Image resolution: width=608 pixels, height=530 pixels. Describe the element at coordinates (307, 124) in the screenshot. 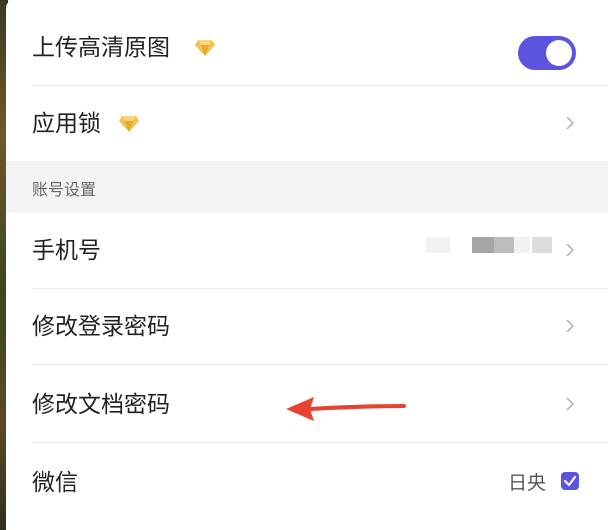

I see `setting-row-app-lock: 应用锁` at that location.